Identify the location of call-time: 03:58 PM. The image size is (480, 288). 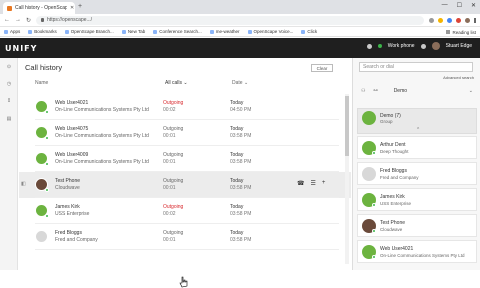
(241, 136).